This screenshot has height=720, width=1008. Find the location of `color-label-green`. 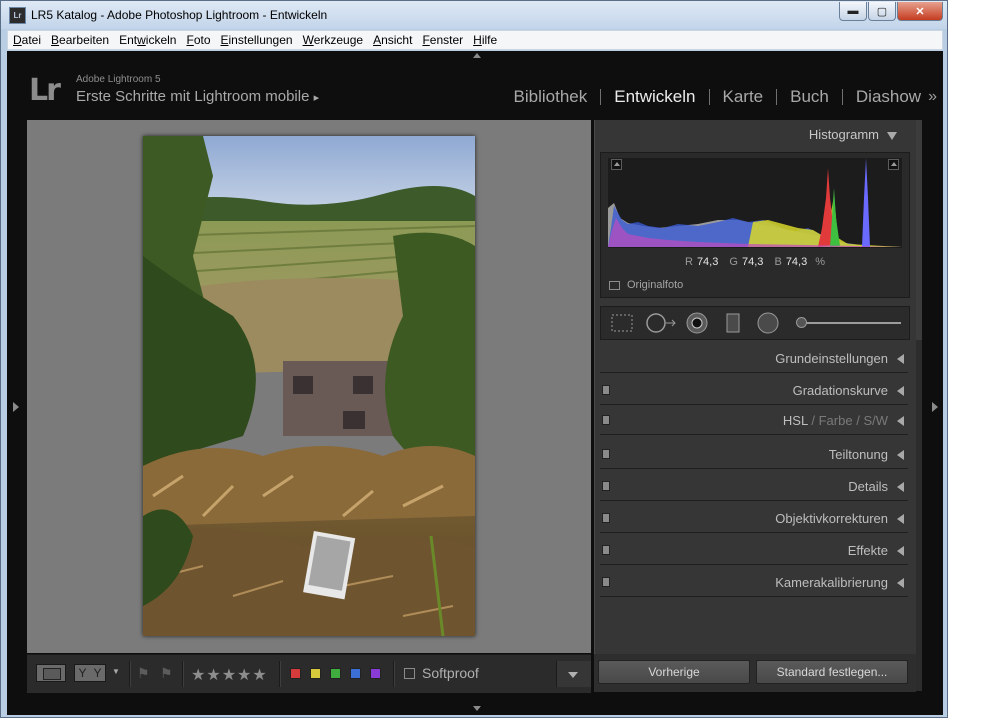

color-label-green is located at coordinates (335, 673).